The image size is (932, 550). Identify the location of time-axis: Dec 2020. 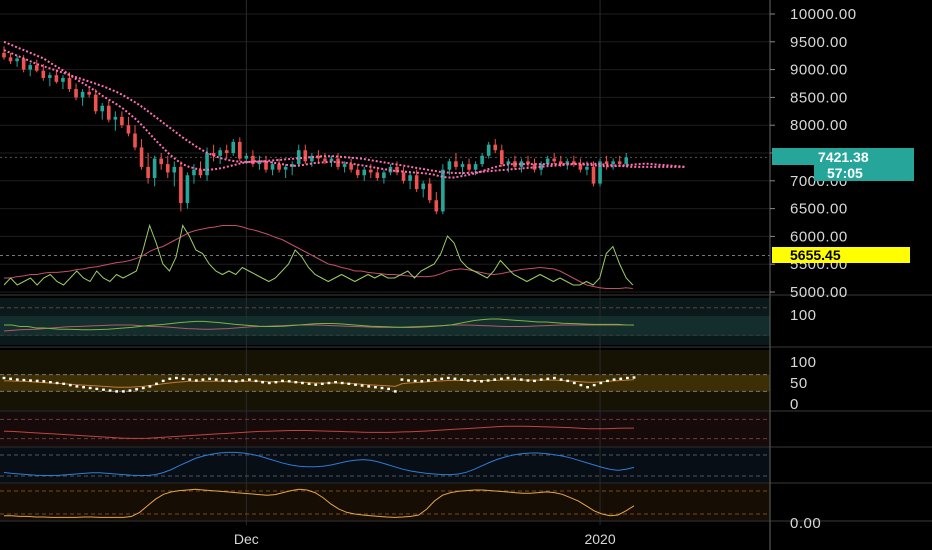
(425, 539).